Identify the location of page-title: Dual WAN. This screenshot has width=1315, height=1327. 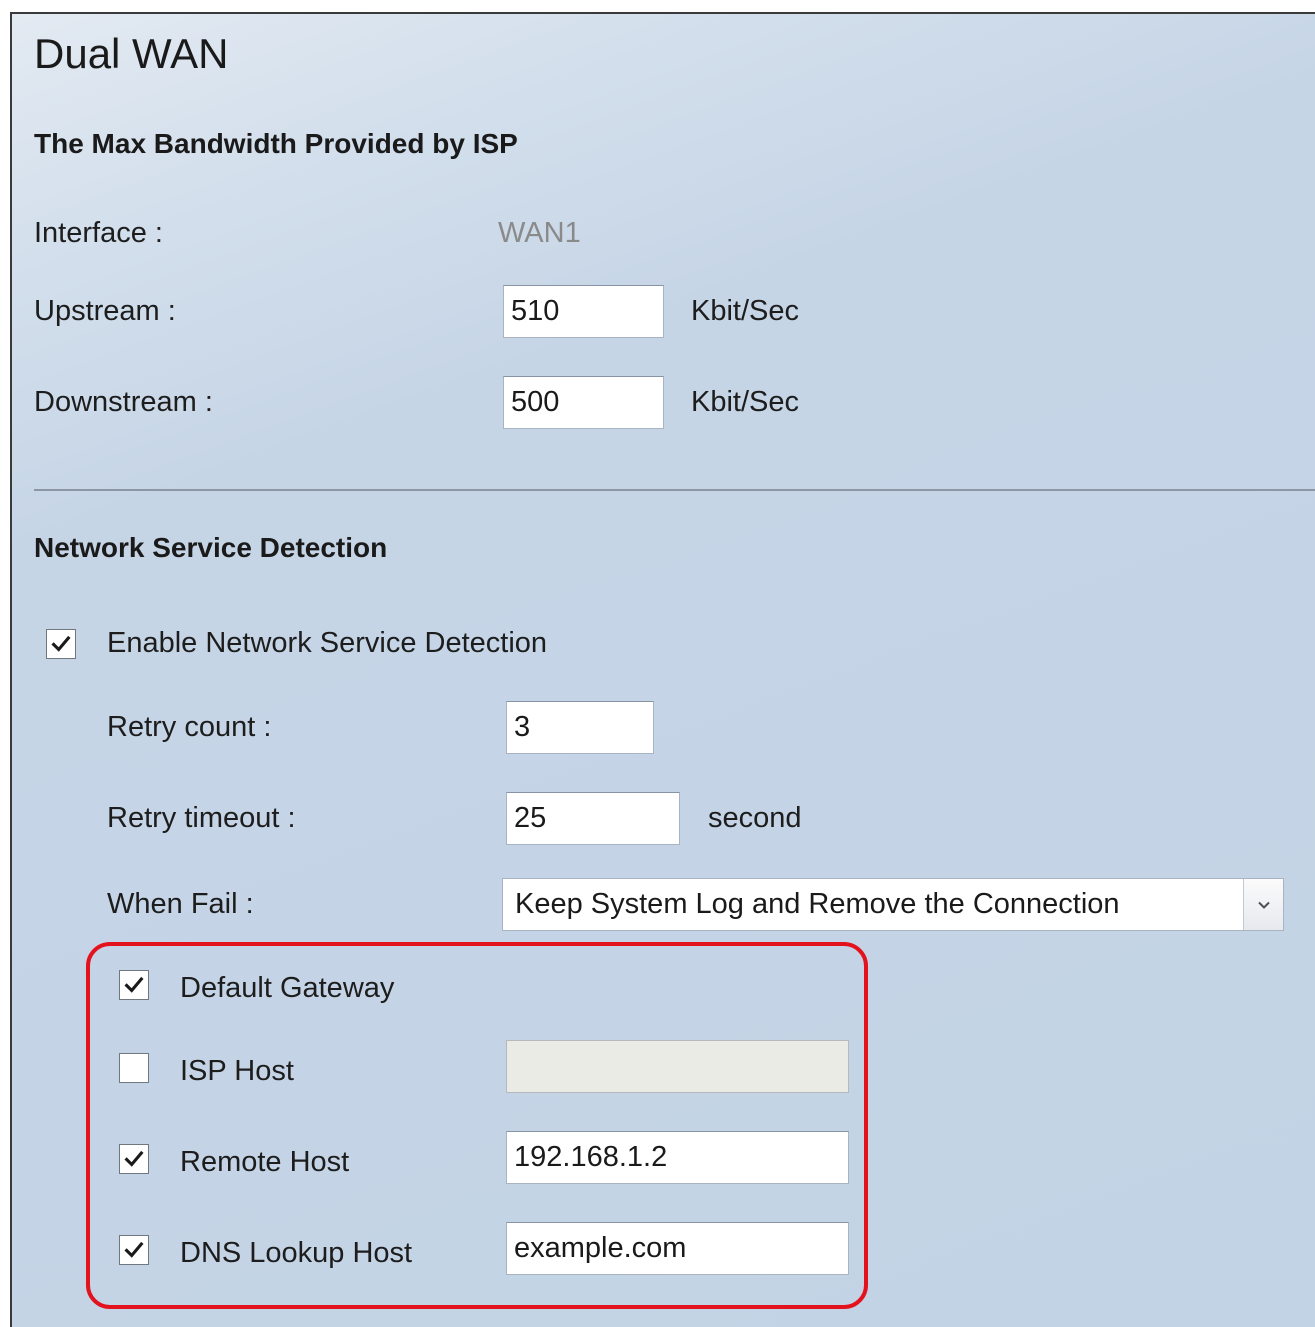
(131, 53).